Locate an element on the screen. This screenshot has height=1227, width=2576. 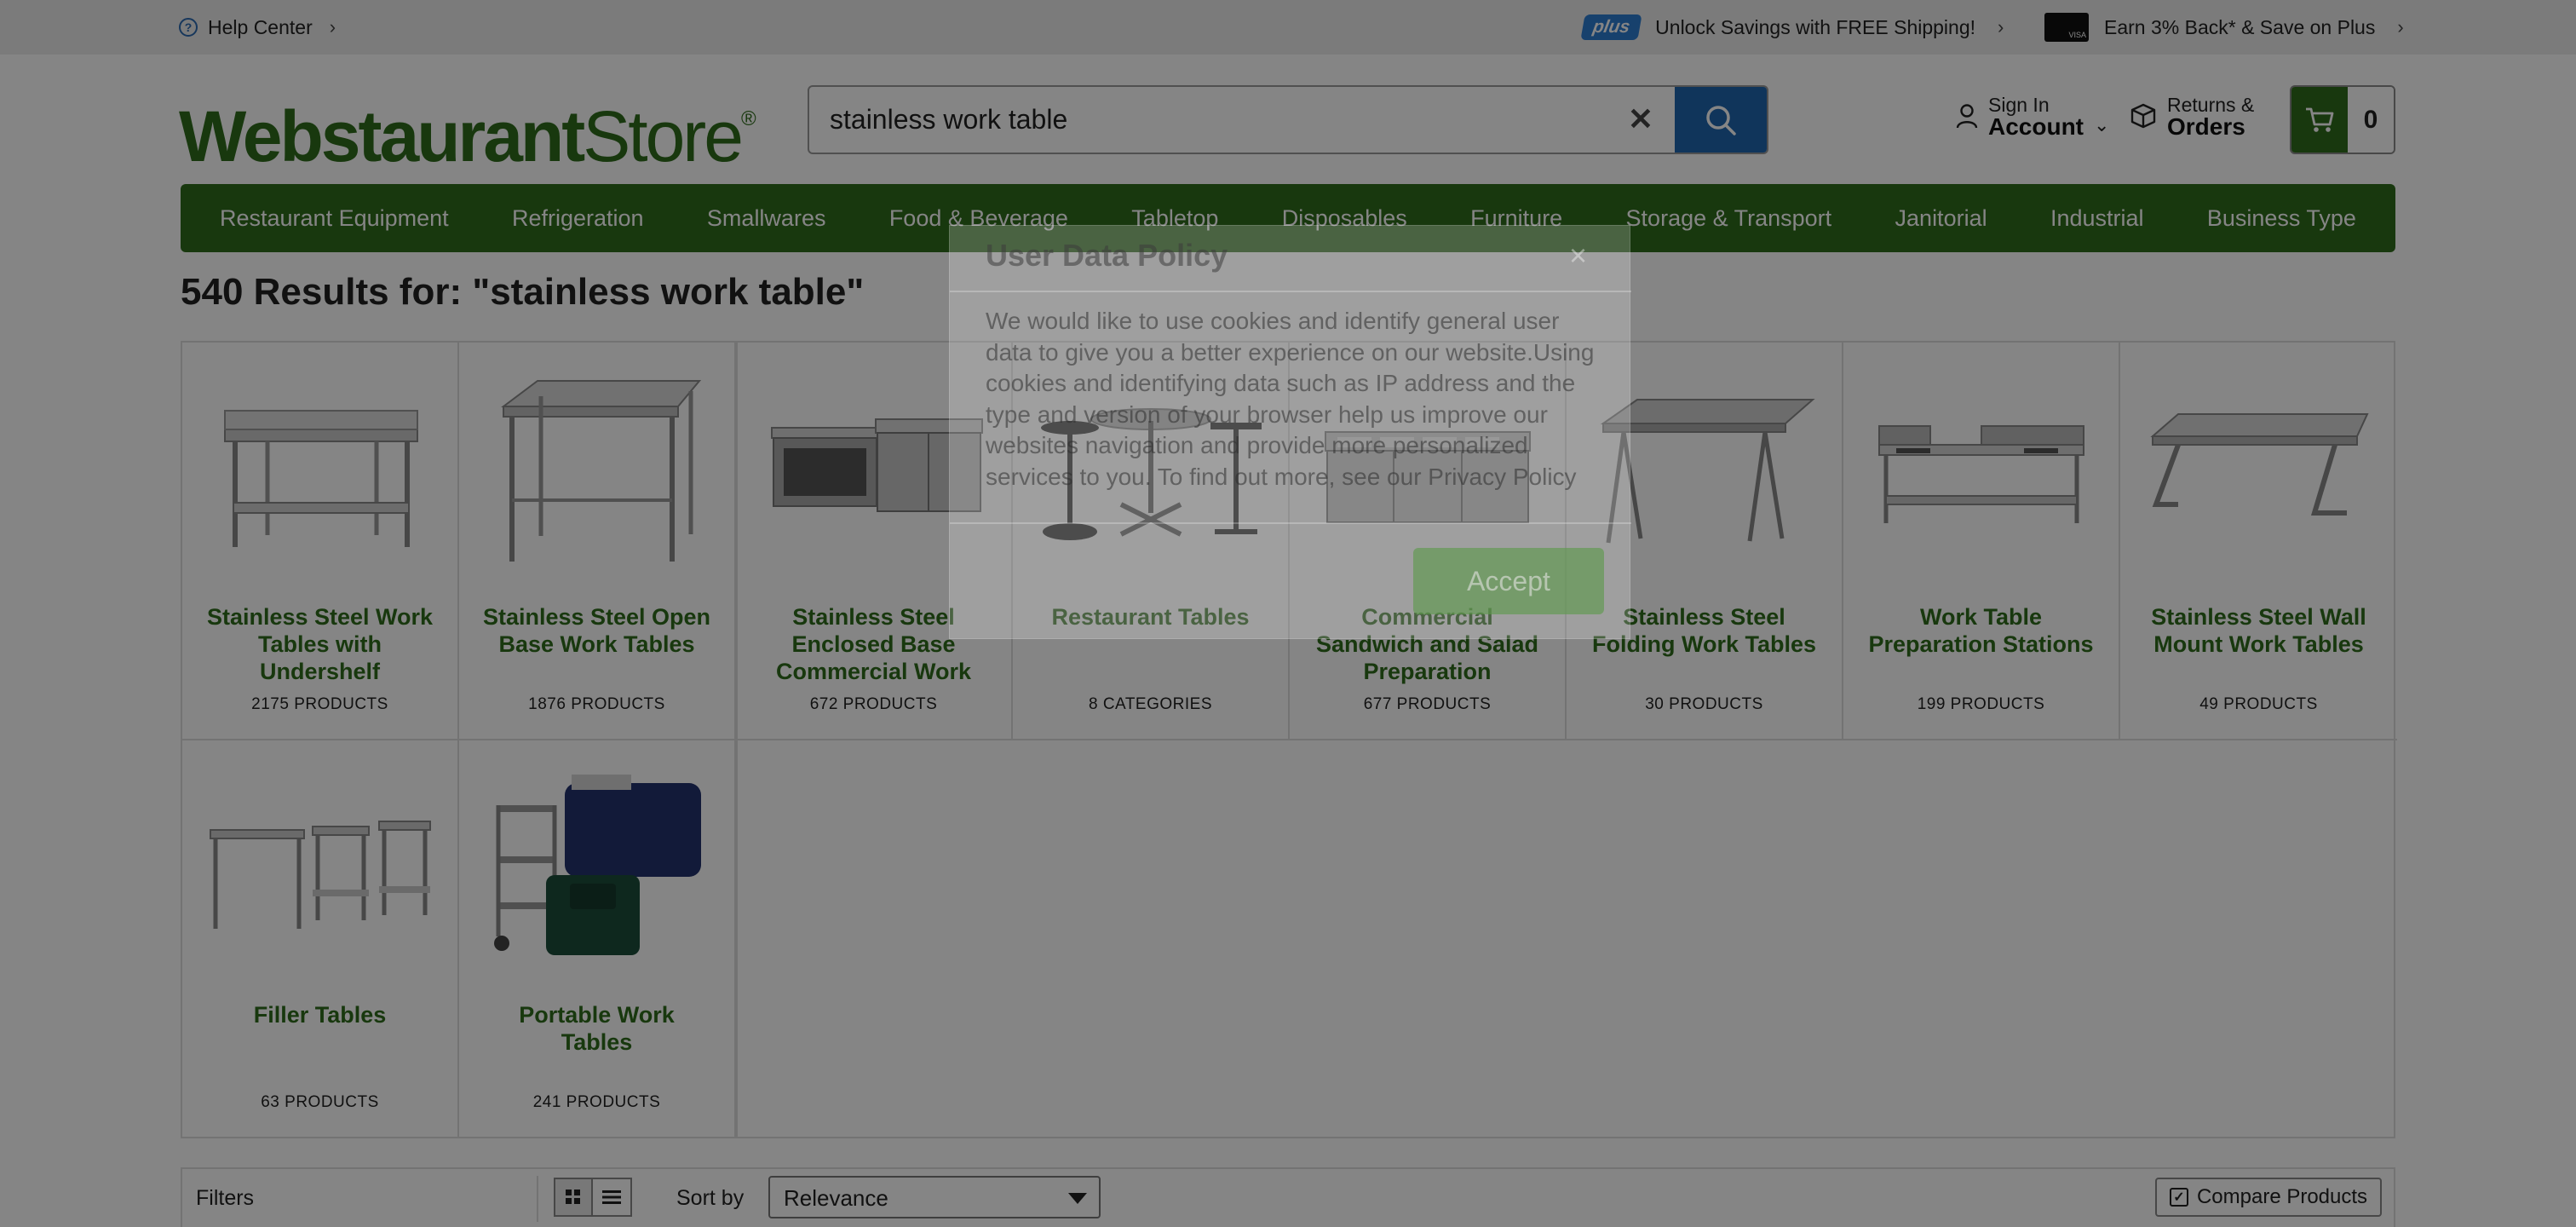
dialog-title: User Data Policy is located at coordinates (1107, 255).